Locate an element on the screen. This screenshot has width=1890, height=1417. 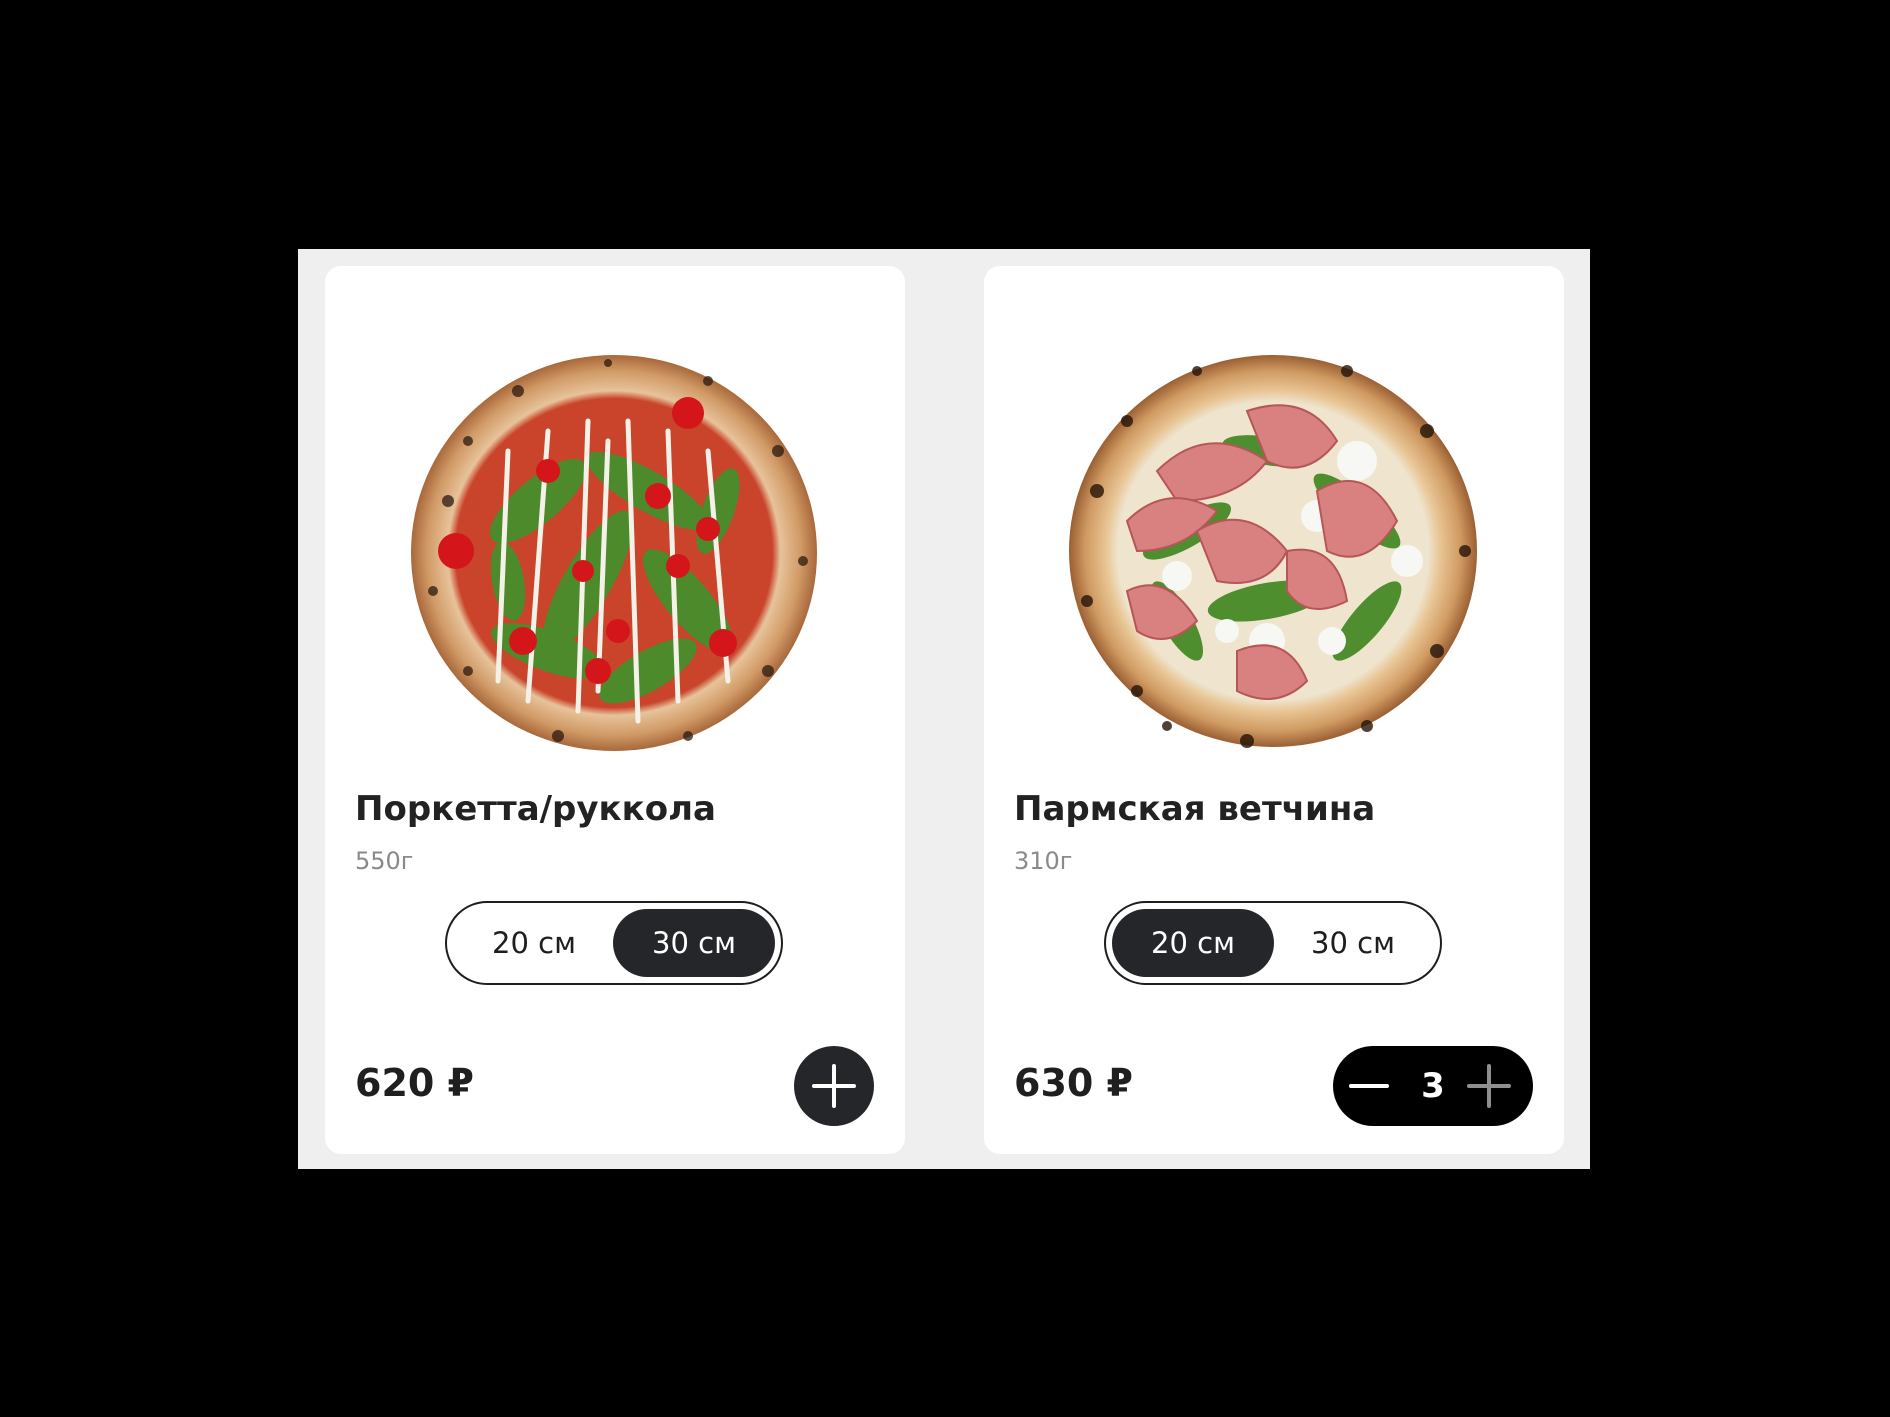
quantity-value: 3 is located at coordinates (1433, 1086).